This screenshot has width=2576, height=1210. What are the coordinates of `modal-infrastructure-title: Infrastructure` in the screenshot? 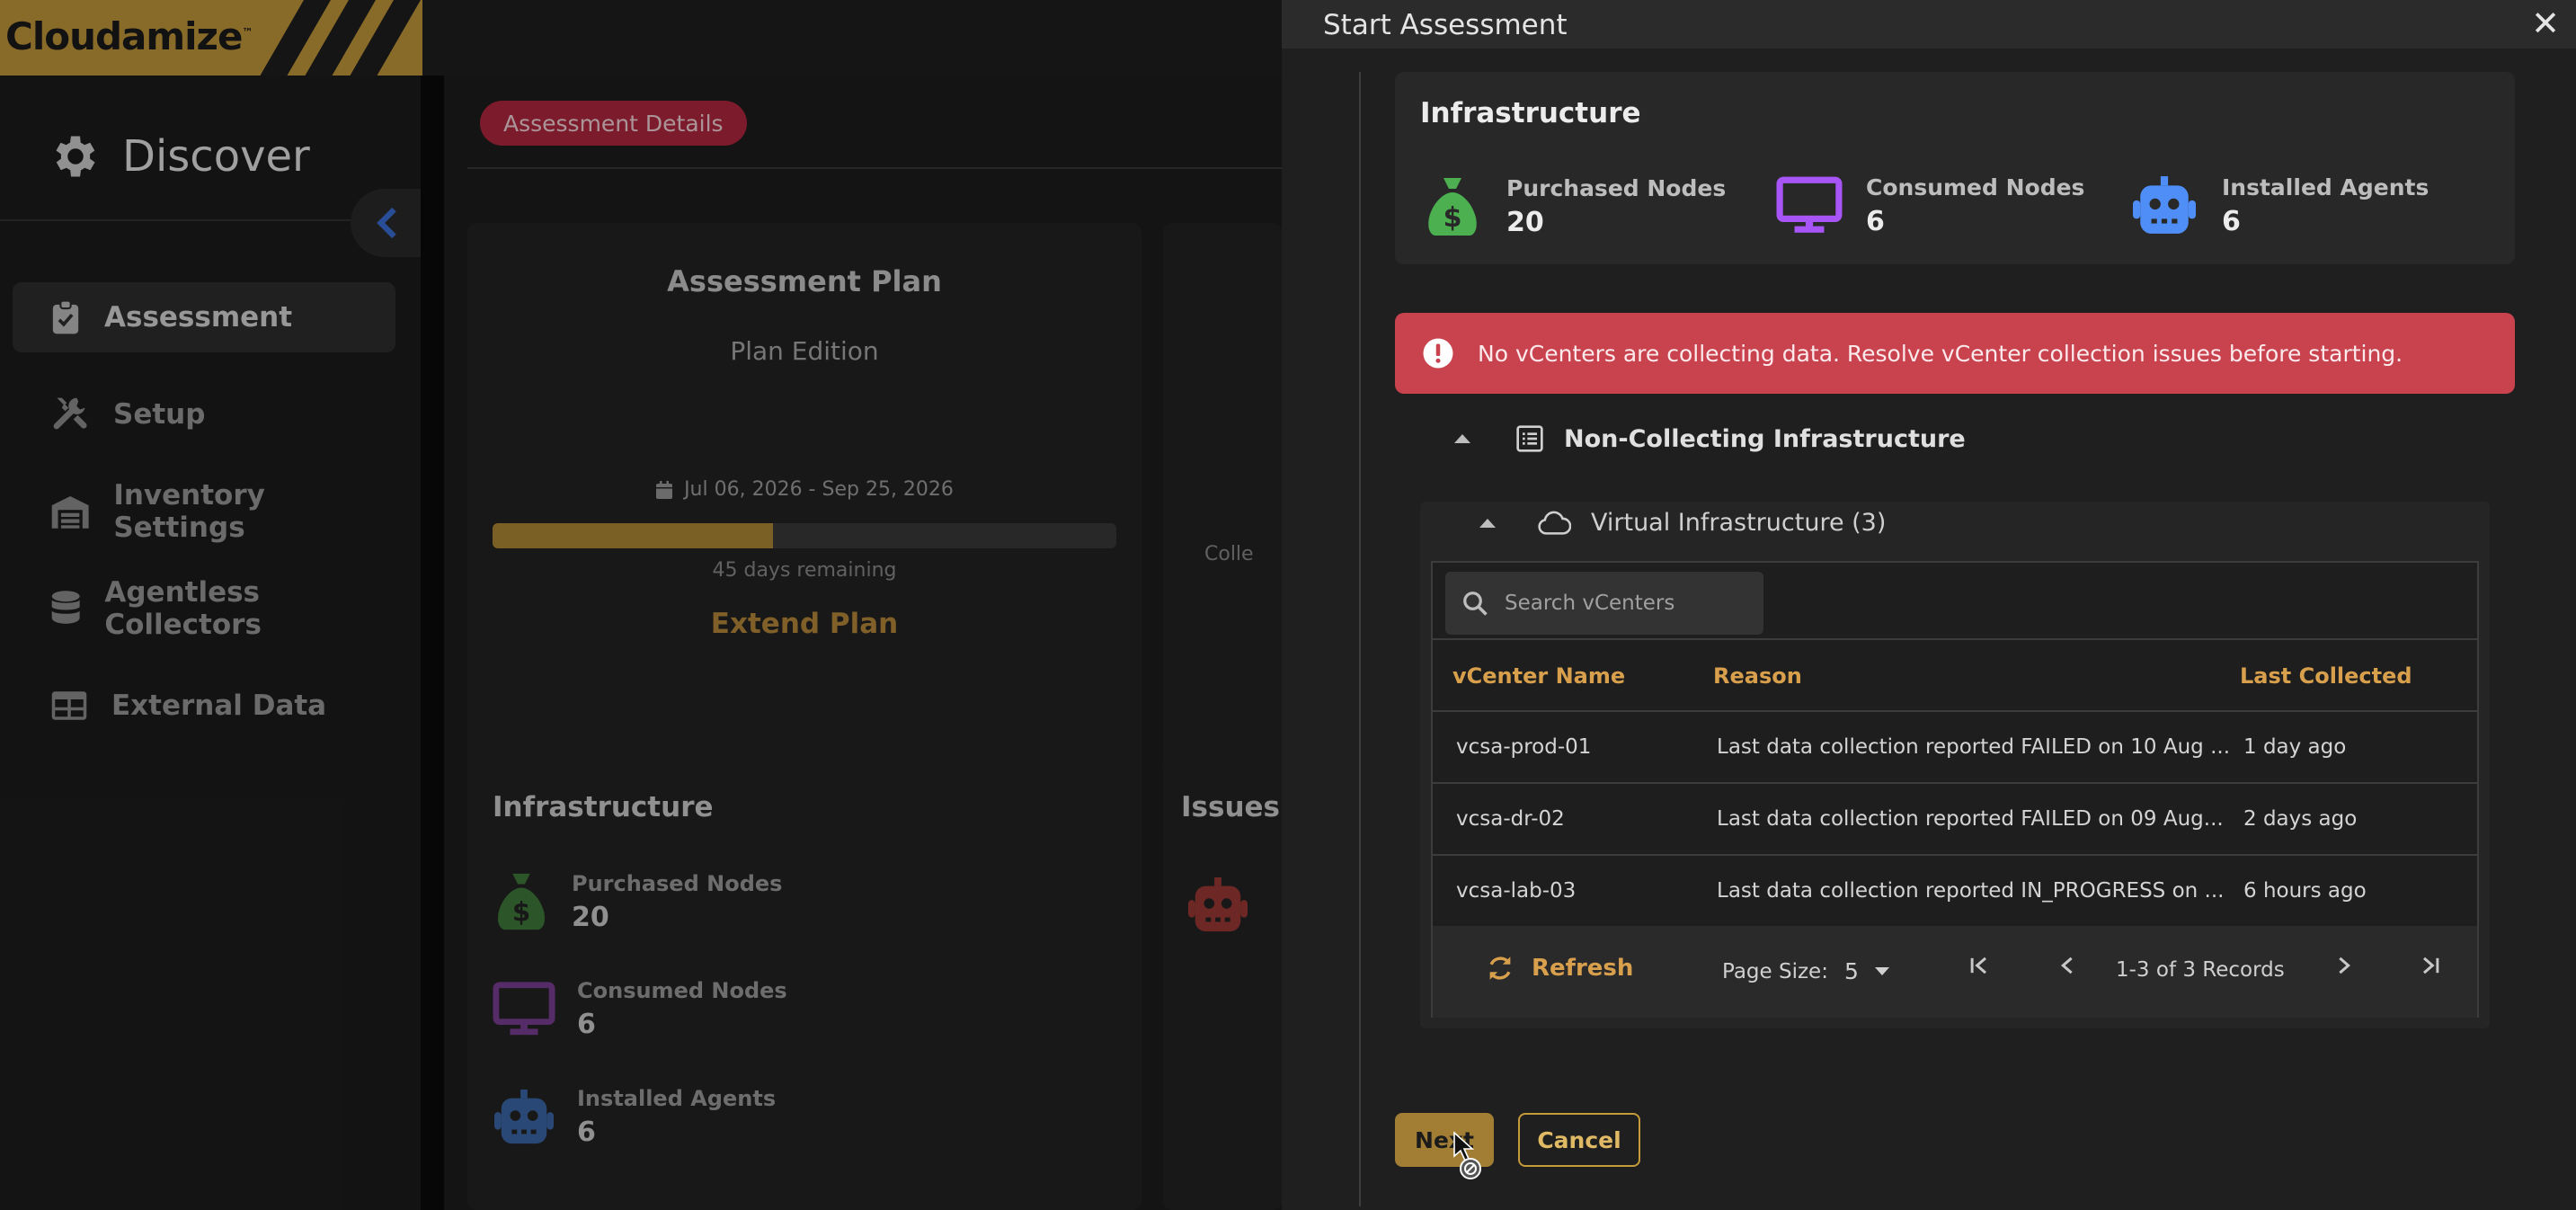 It's located at (1530, 113).